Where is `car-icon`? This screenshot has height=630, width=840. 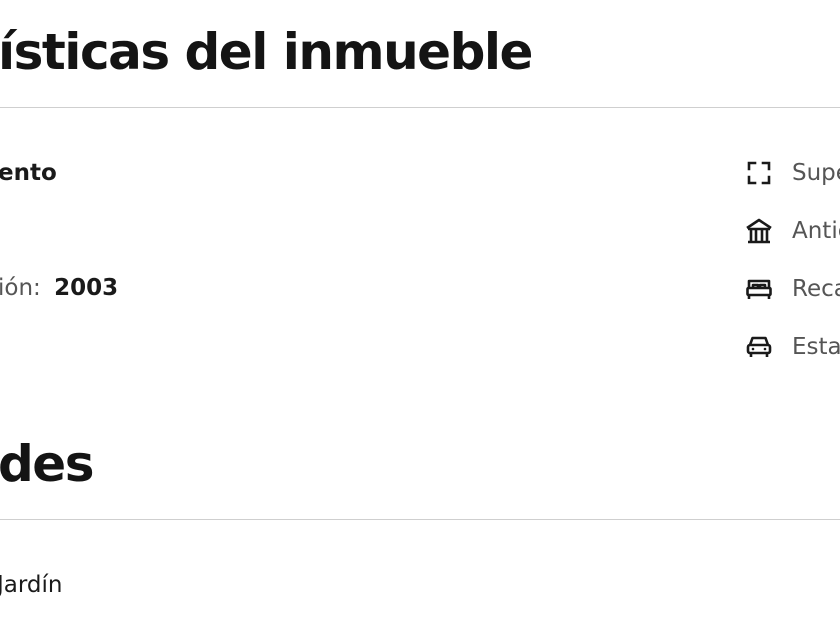
car-icon is located at coordinates (759, 347).